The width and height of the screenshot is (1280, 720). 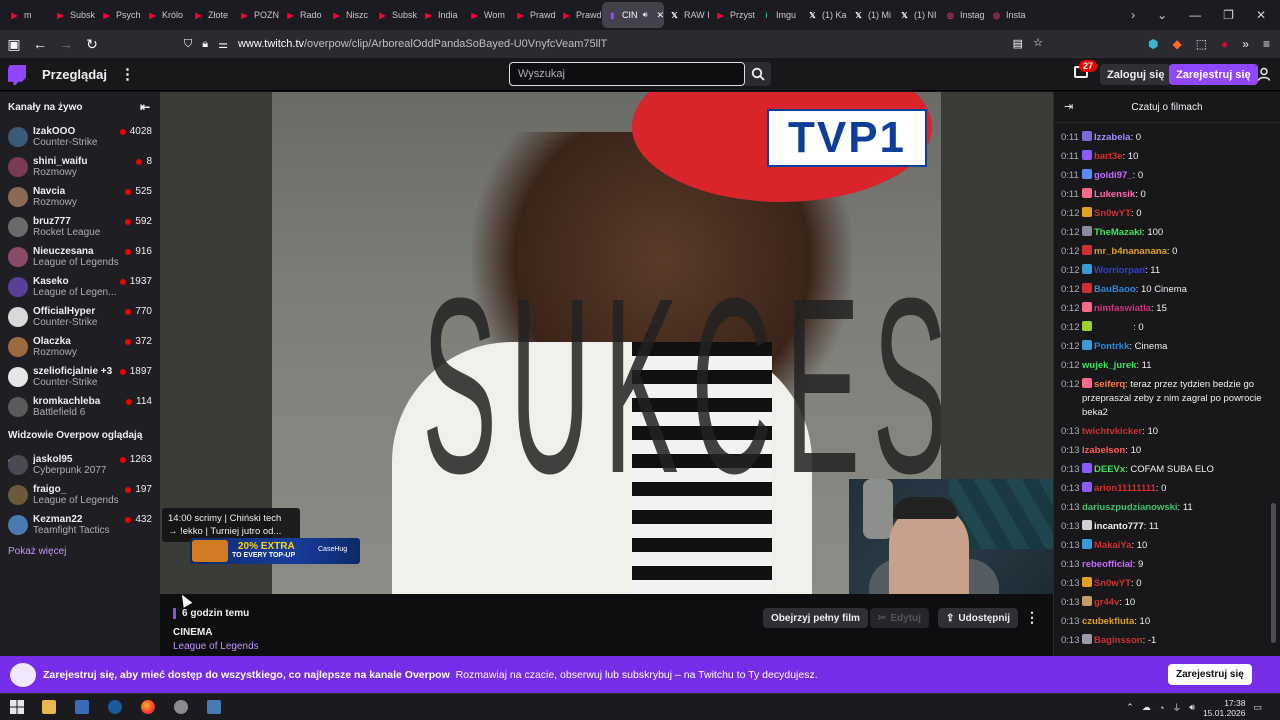 I want to click on browser-tab: ▶ Prawd, so click(x=579, y=15).